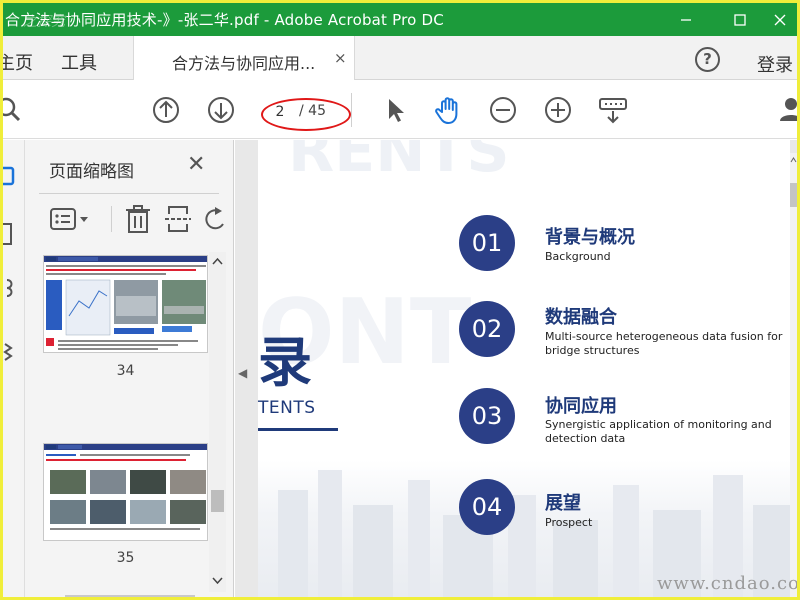 The width and height of the screenshot is (800, 600). Describe the element at coordinates (18, 62) in the screenshot. I see `menu-home: 主页` at that location.